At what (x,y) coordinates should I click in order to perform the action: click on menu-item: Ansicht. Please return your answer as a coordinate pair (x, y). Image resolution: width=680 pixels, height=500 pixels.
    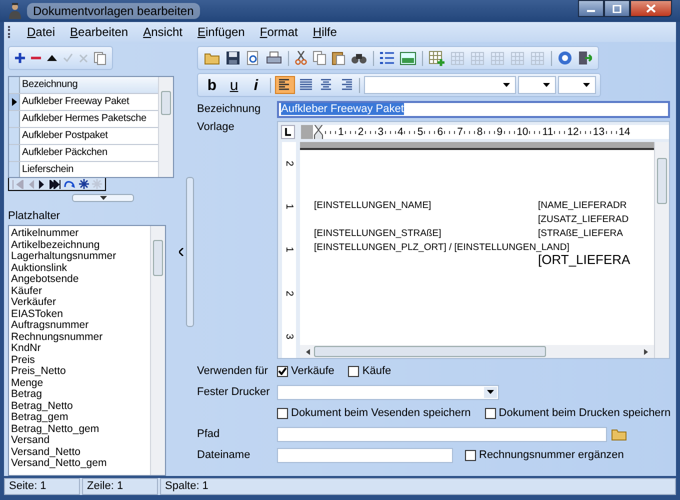
    Looking at the image, I should click on (162, 32).